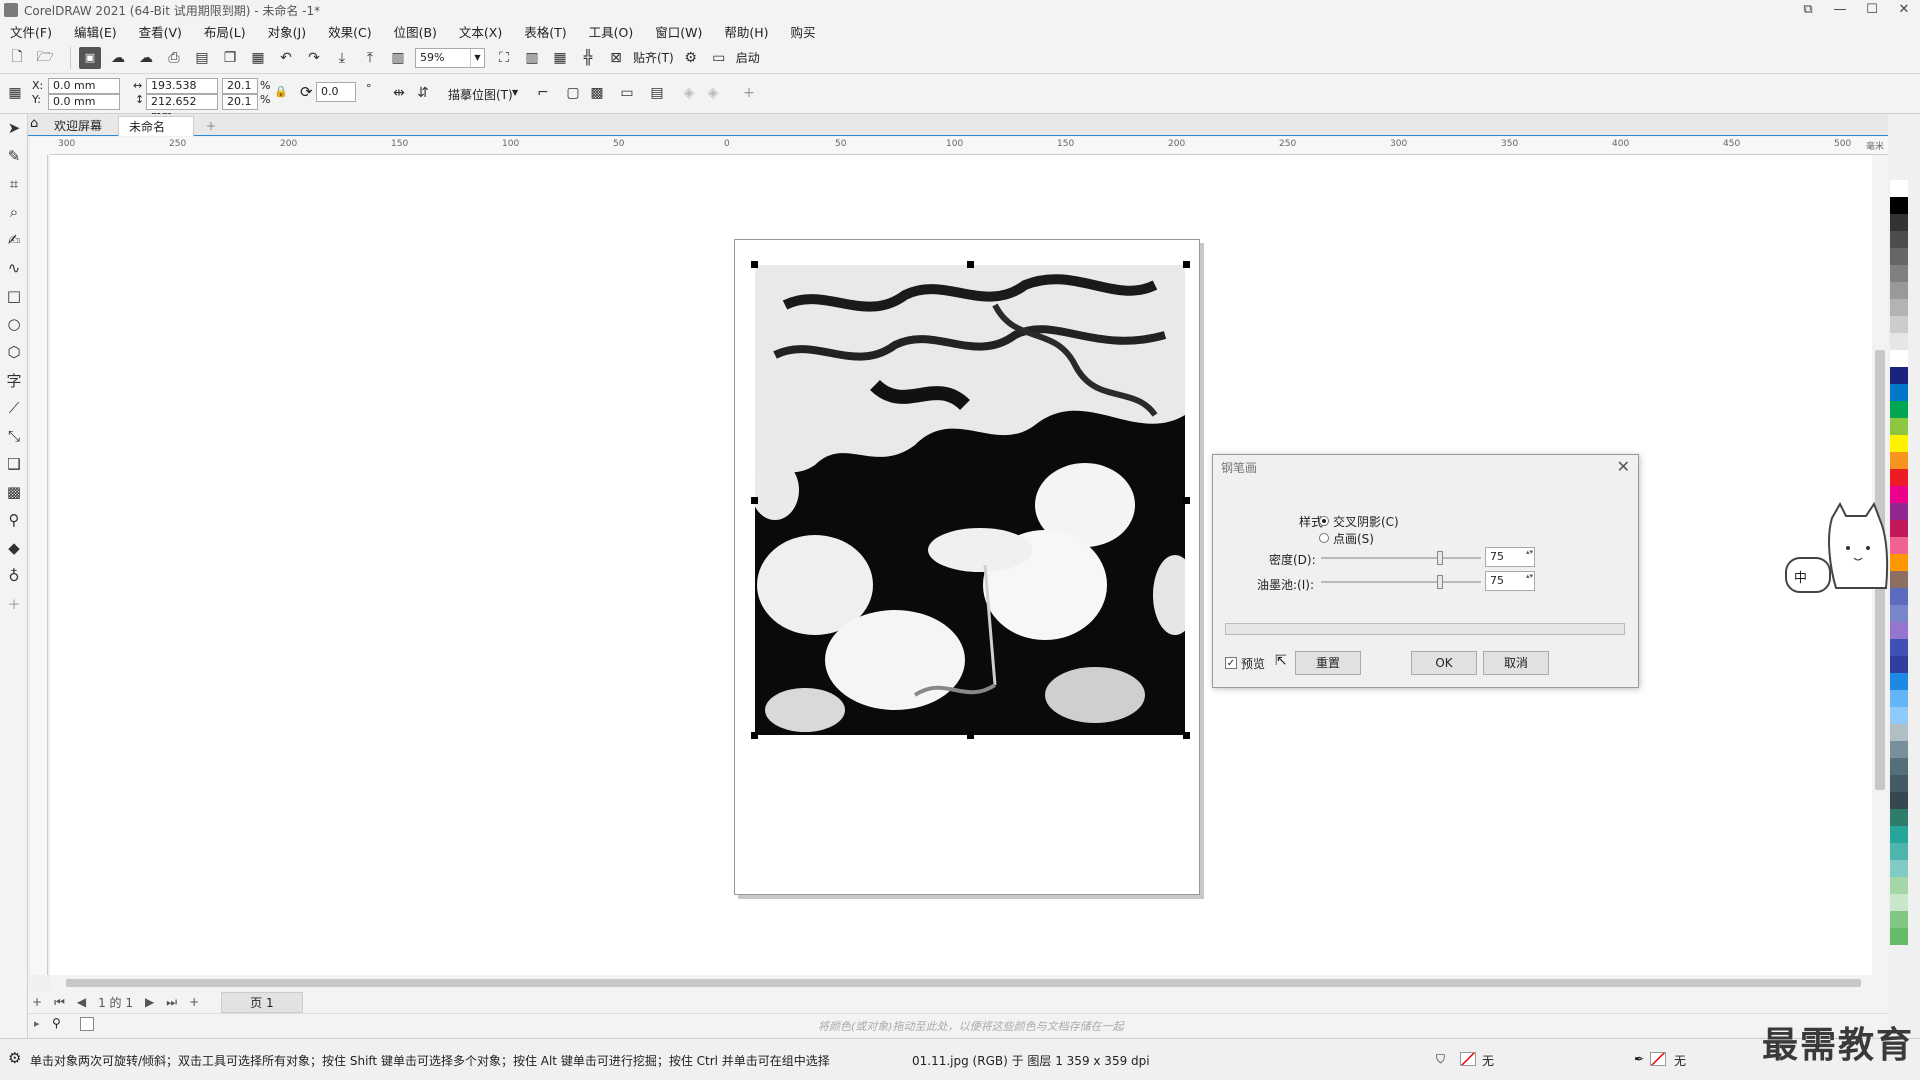 The height and width of the screenshot is (1080, 1920). What do you see at coordinates (14, 492) in the screenshot?
I see `transparency-tool-icon: ▩` at bounding box center [14, 492].